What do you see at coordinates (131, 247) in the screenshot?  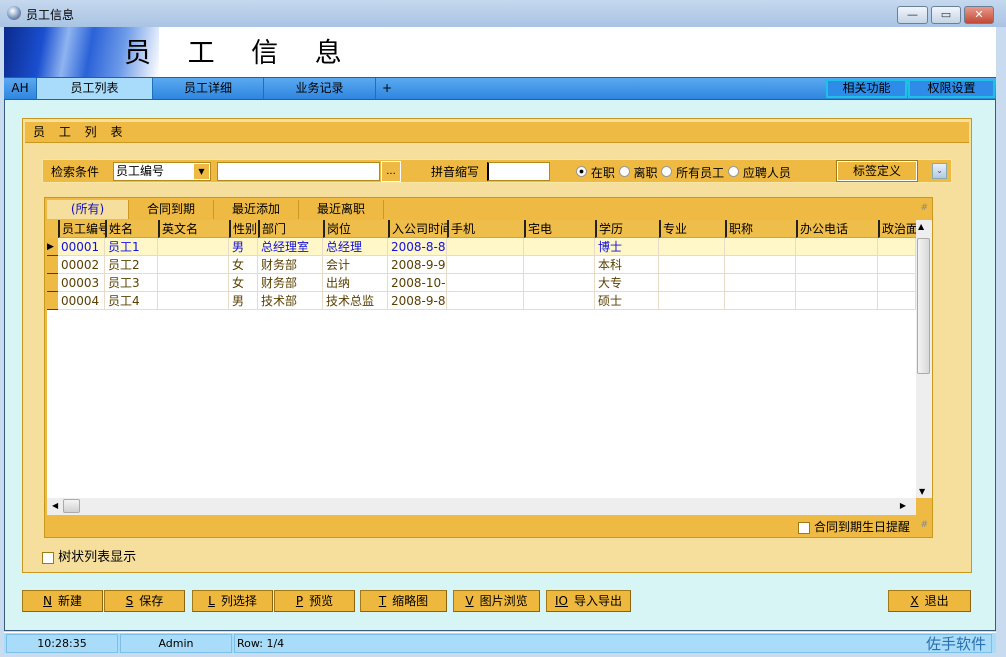 I see `table-cell: 员工1` at bounding box center [131, 247].